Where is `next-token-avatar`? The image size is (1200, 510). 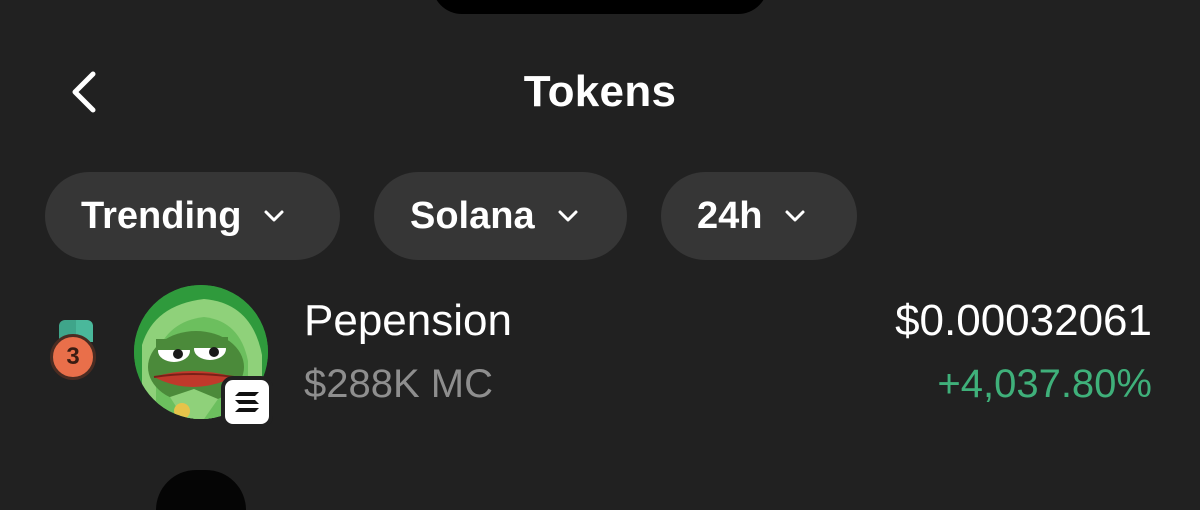 next-token-avatar is located at coordinates (201, 490).